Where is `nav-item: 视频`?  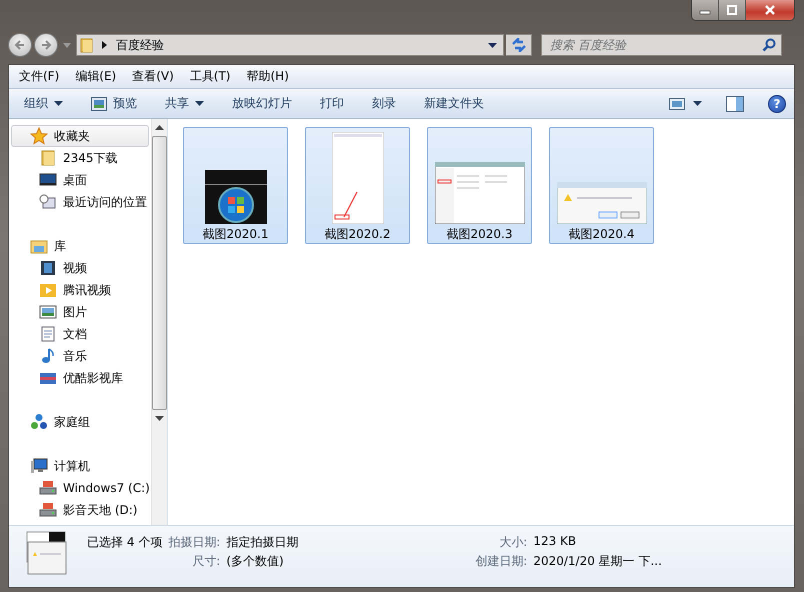
nav-item: 视频 is located at coordinates (80, 268).